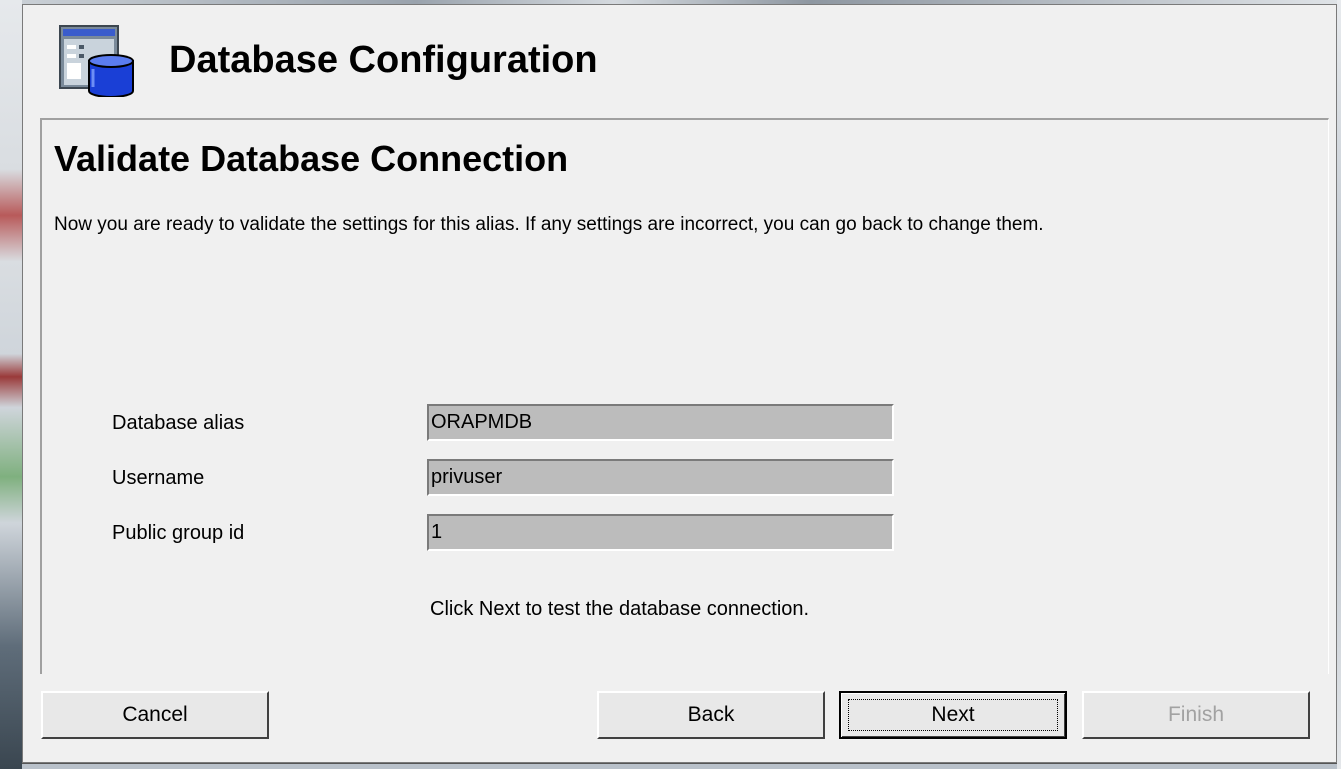 This screenshot has width=1341, height=769. I want to click on public-group-id-field, so click(660, 532).